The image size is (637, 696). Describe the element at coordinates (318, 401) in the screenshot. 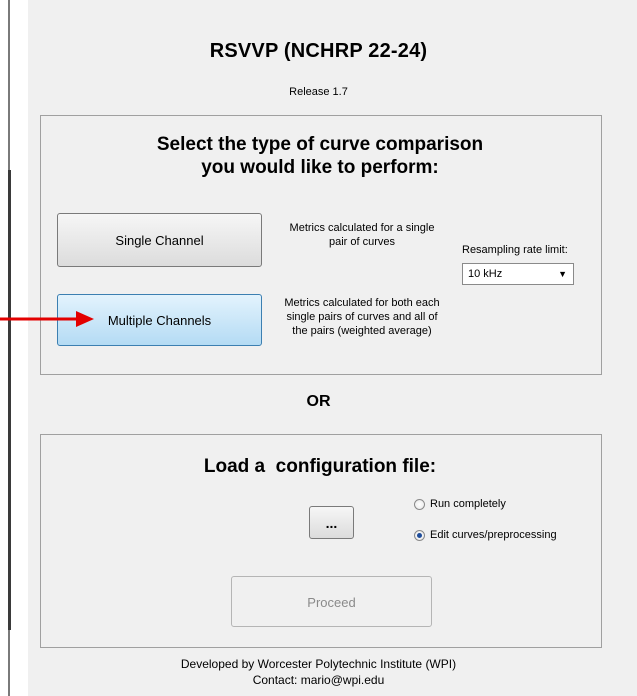

I see `or-label: OR` at that location.